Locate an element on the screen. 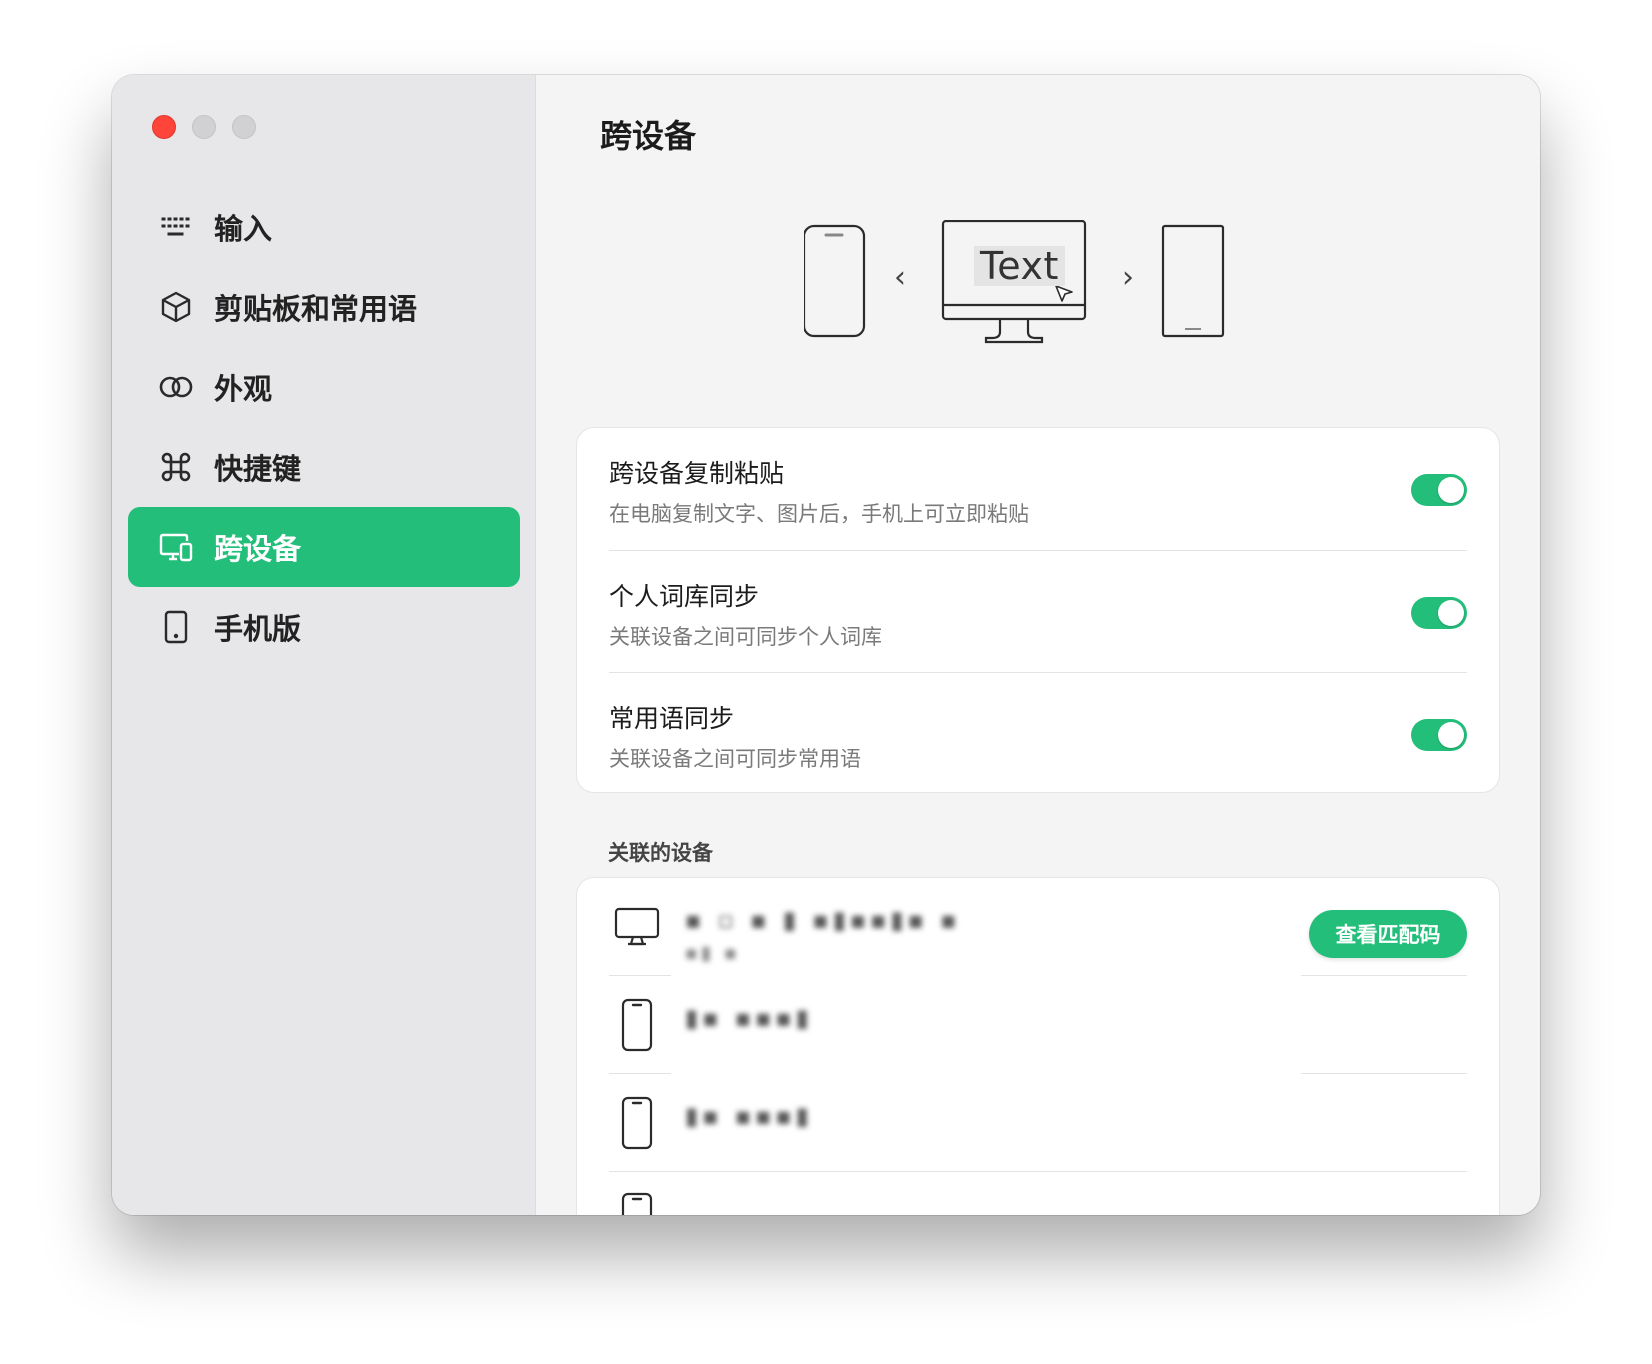  chevron-left-icon: ‹ is located at coordinates (900, 277).